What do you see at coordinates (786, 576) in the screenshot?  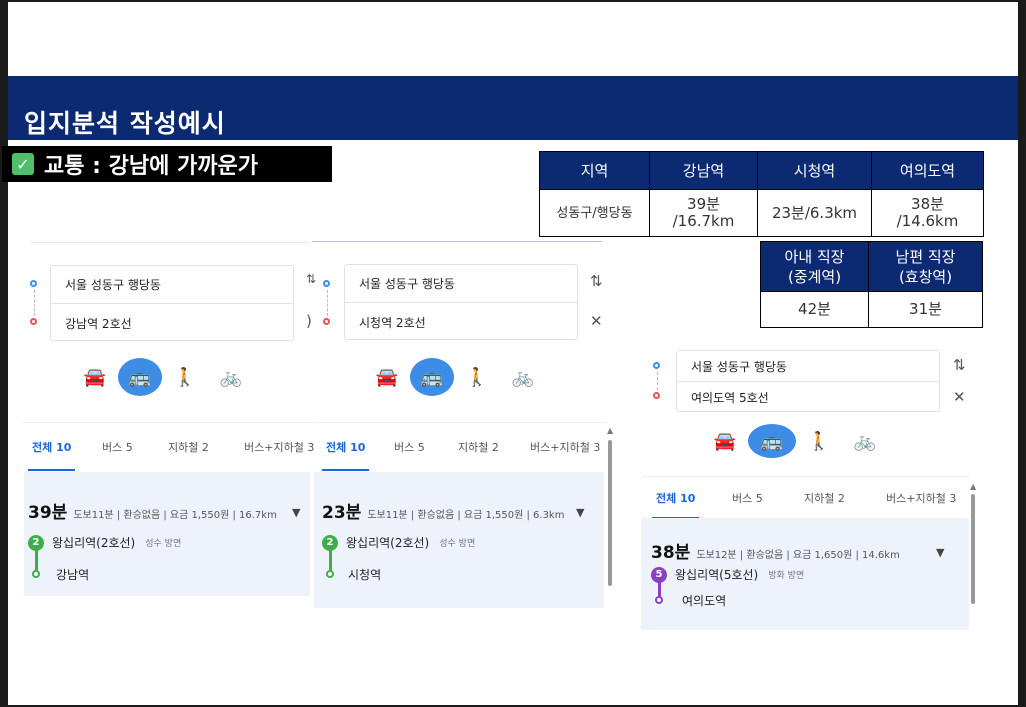 I see `direction-text: 방화 방면` at bounding box center [786, 576].